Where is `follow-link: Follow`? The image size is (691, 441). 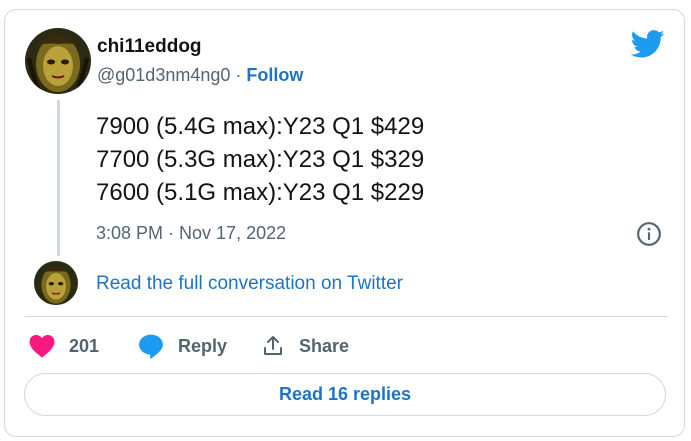
follow-link: Follow is located at coordinates (274, 75).